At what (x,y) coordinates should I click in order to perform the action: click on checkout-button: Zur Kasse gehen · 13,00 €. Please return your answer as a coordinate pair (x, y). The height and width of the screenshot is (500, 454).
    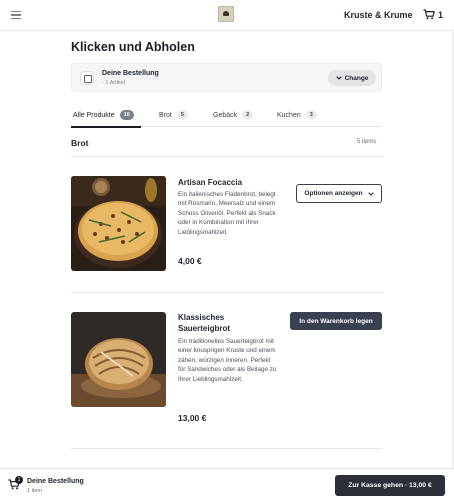
    Looking at the image, I should click on (390, 485).